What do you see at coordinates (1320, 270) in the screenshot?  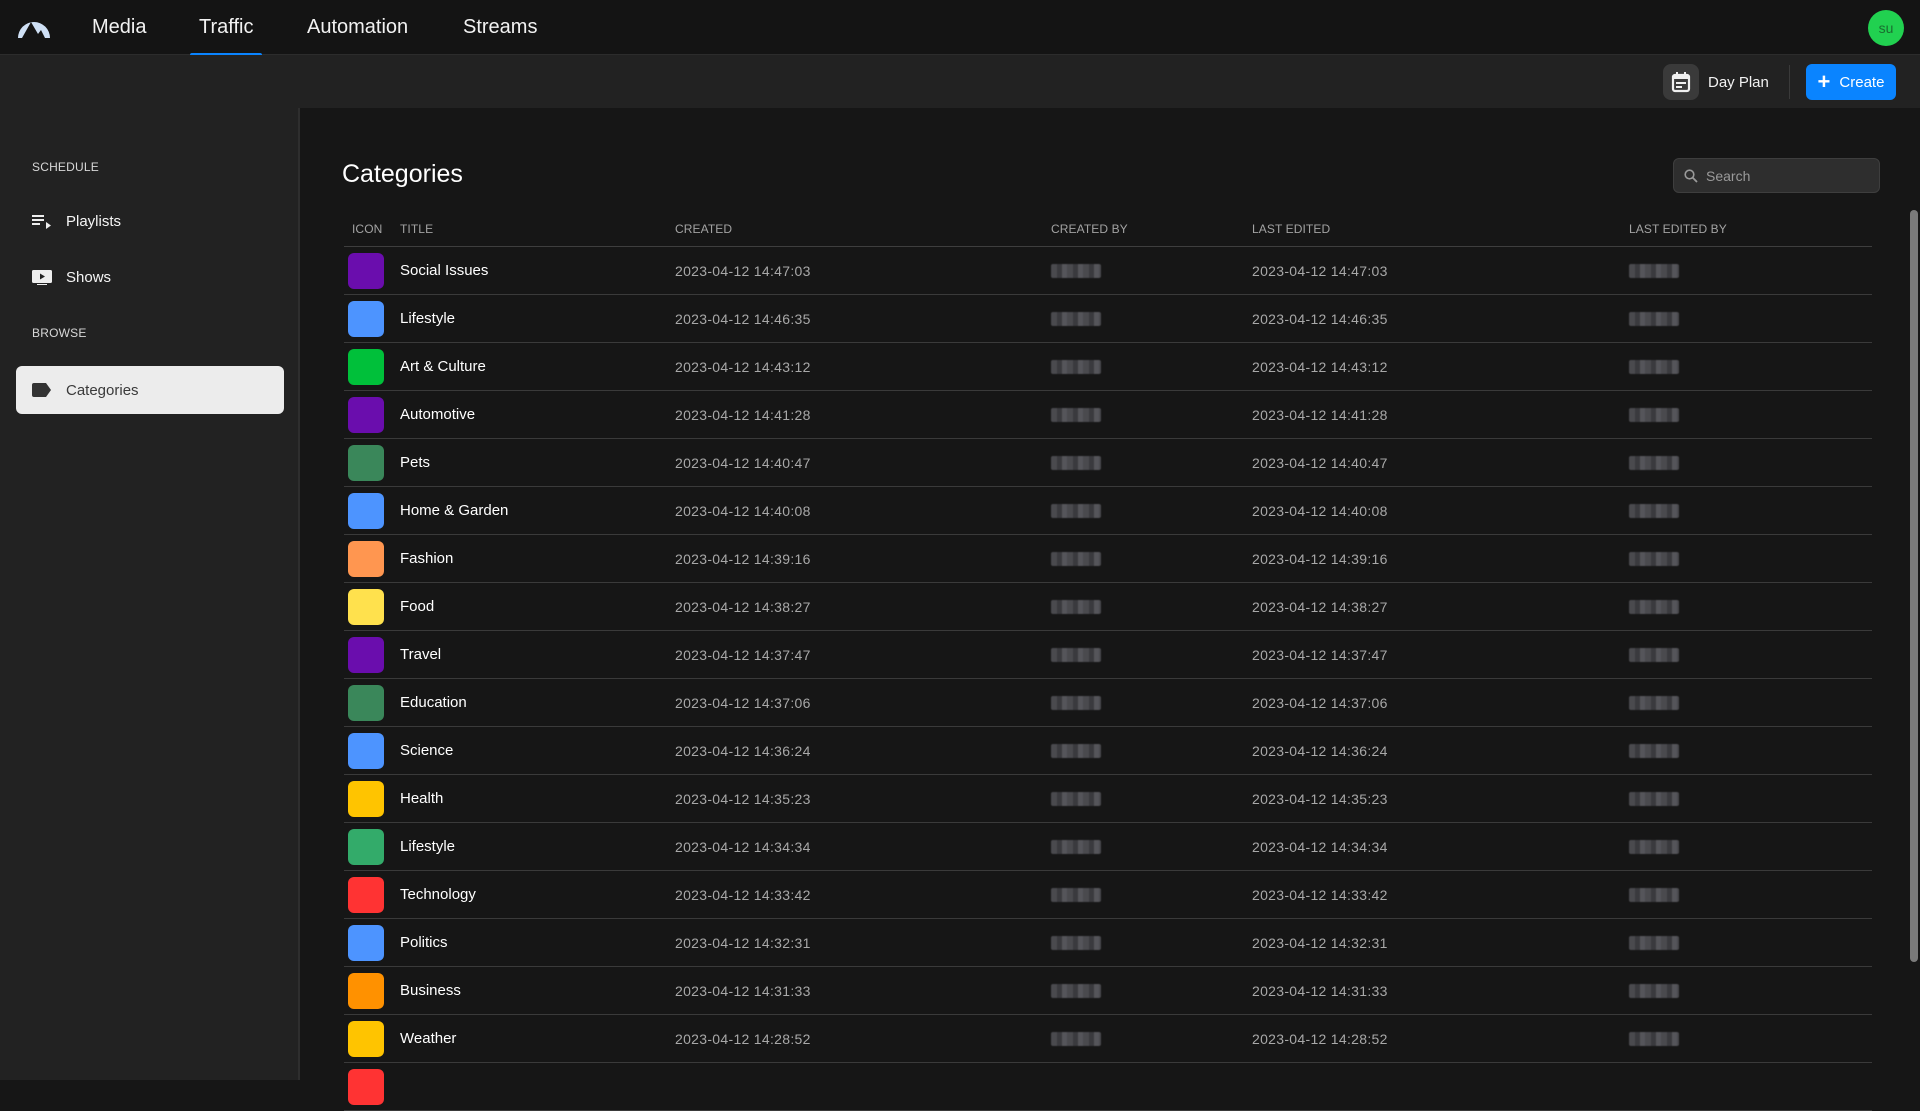 I see `last-edited-cell: 2023-04-12 14:47:03` at bounding box center [1320, 270].